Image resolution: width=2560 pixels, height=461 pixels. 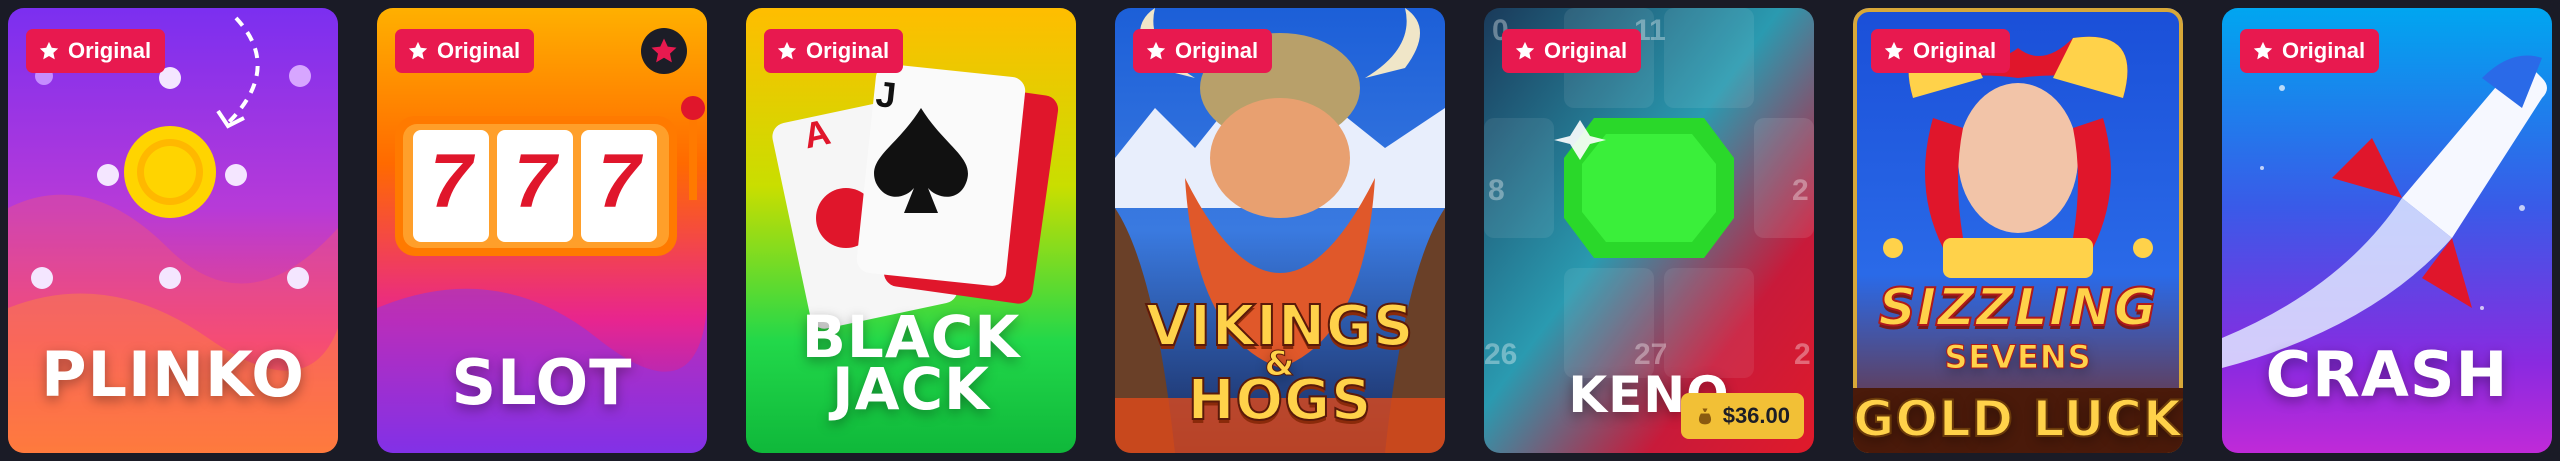 I want to click on game-card-sizzling-sevens: Original SIZZLING SEVENS GOLD LUCK, so click(x=2018, y=230).